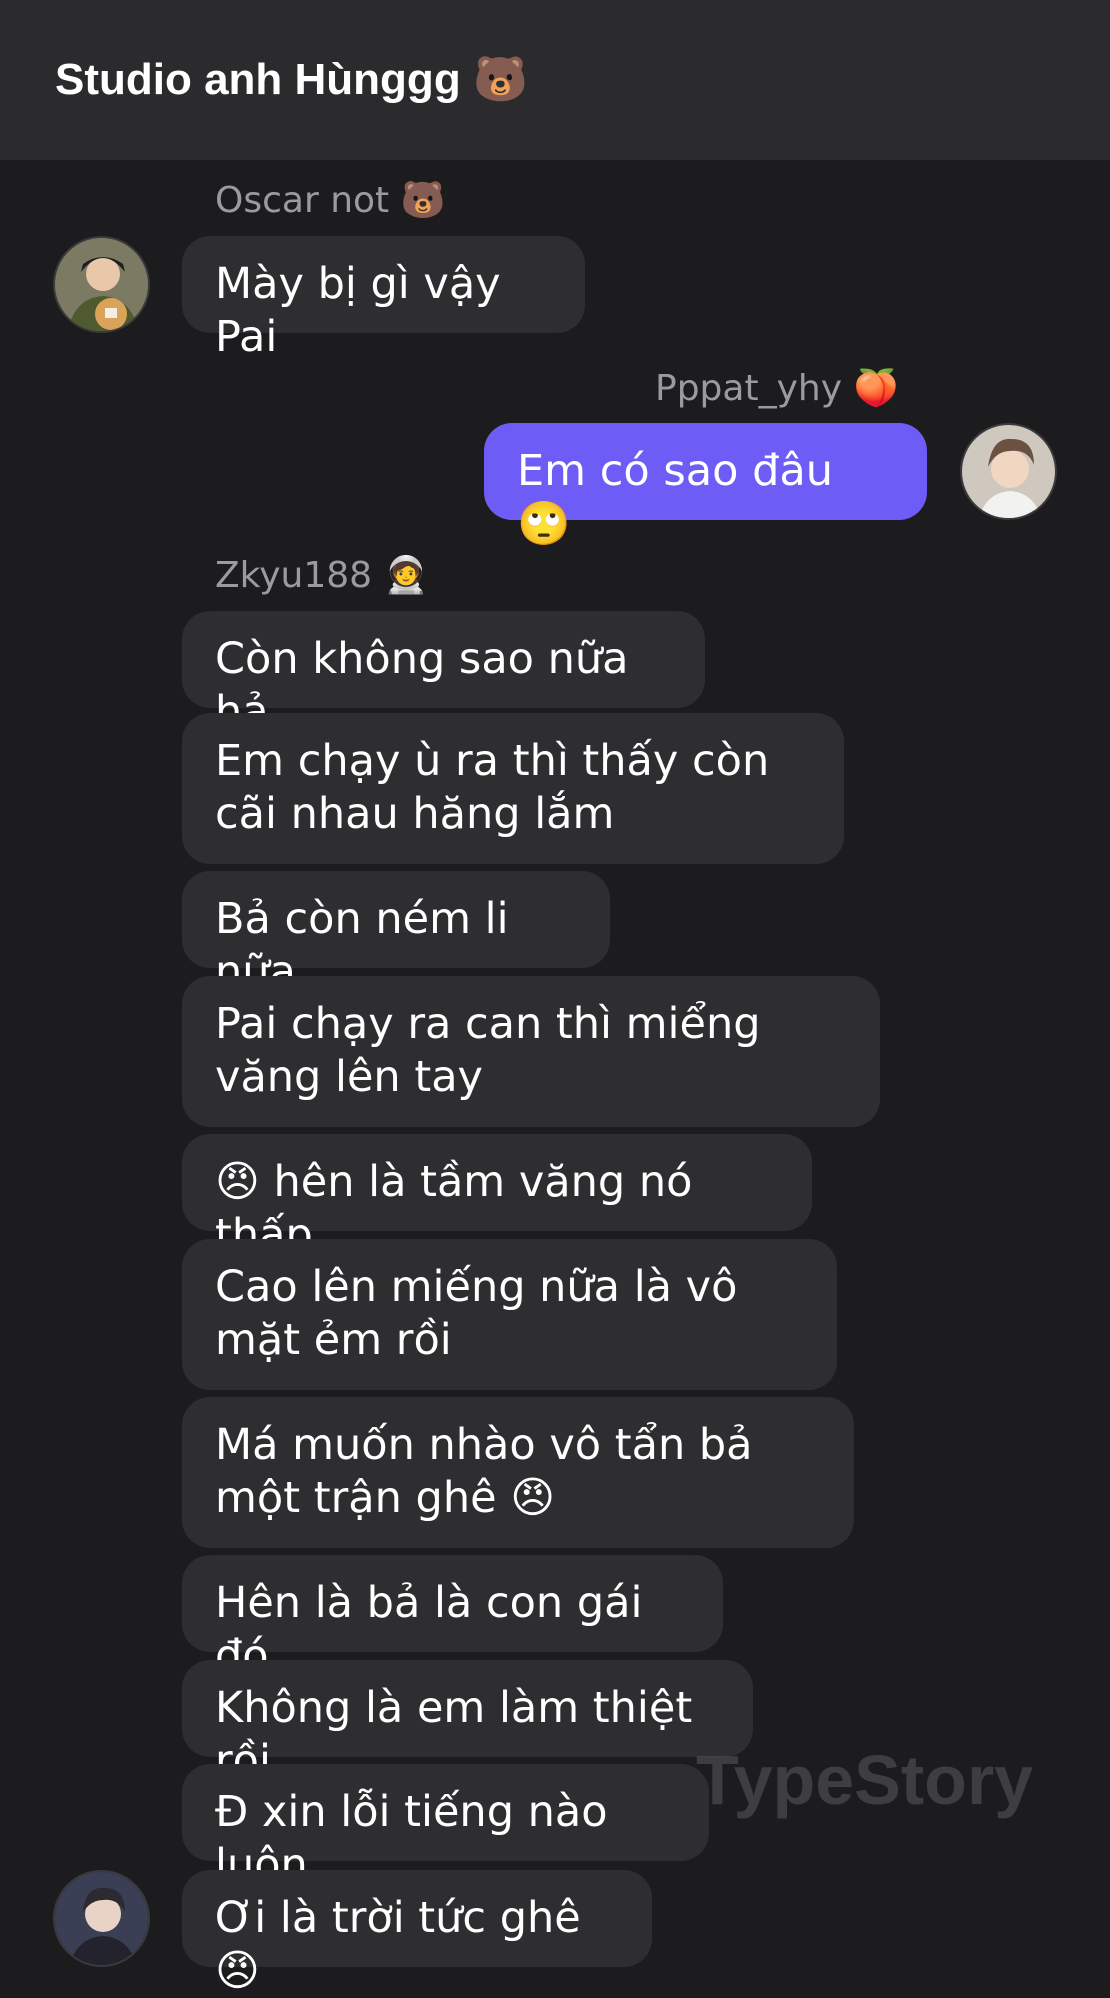 This screenshot has width=1110, height=1998. I want to click on sender-name-oscar: Oscar not 🐻, so click(330, 201).